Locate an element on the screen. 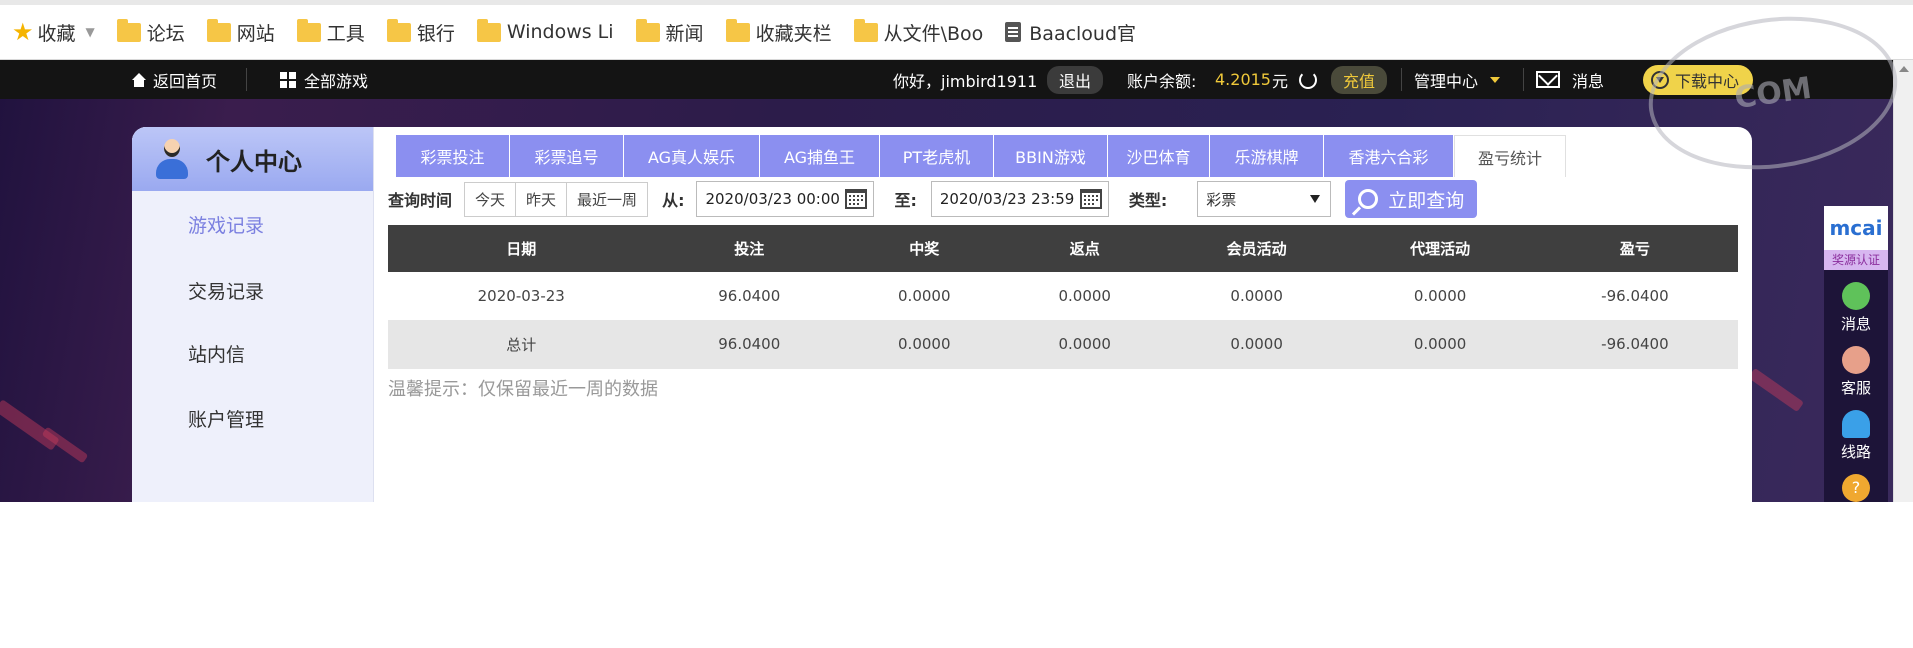 This screenshot has width=1913, height=648. sidebar-item-game-records: 游戏记录 is located at coordinates (226, 224).